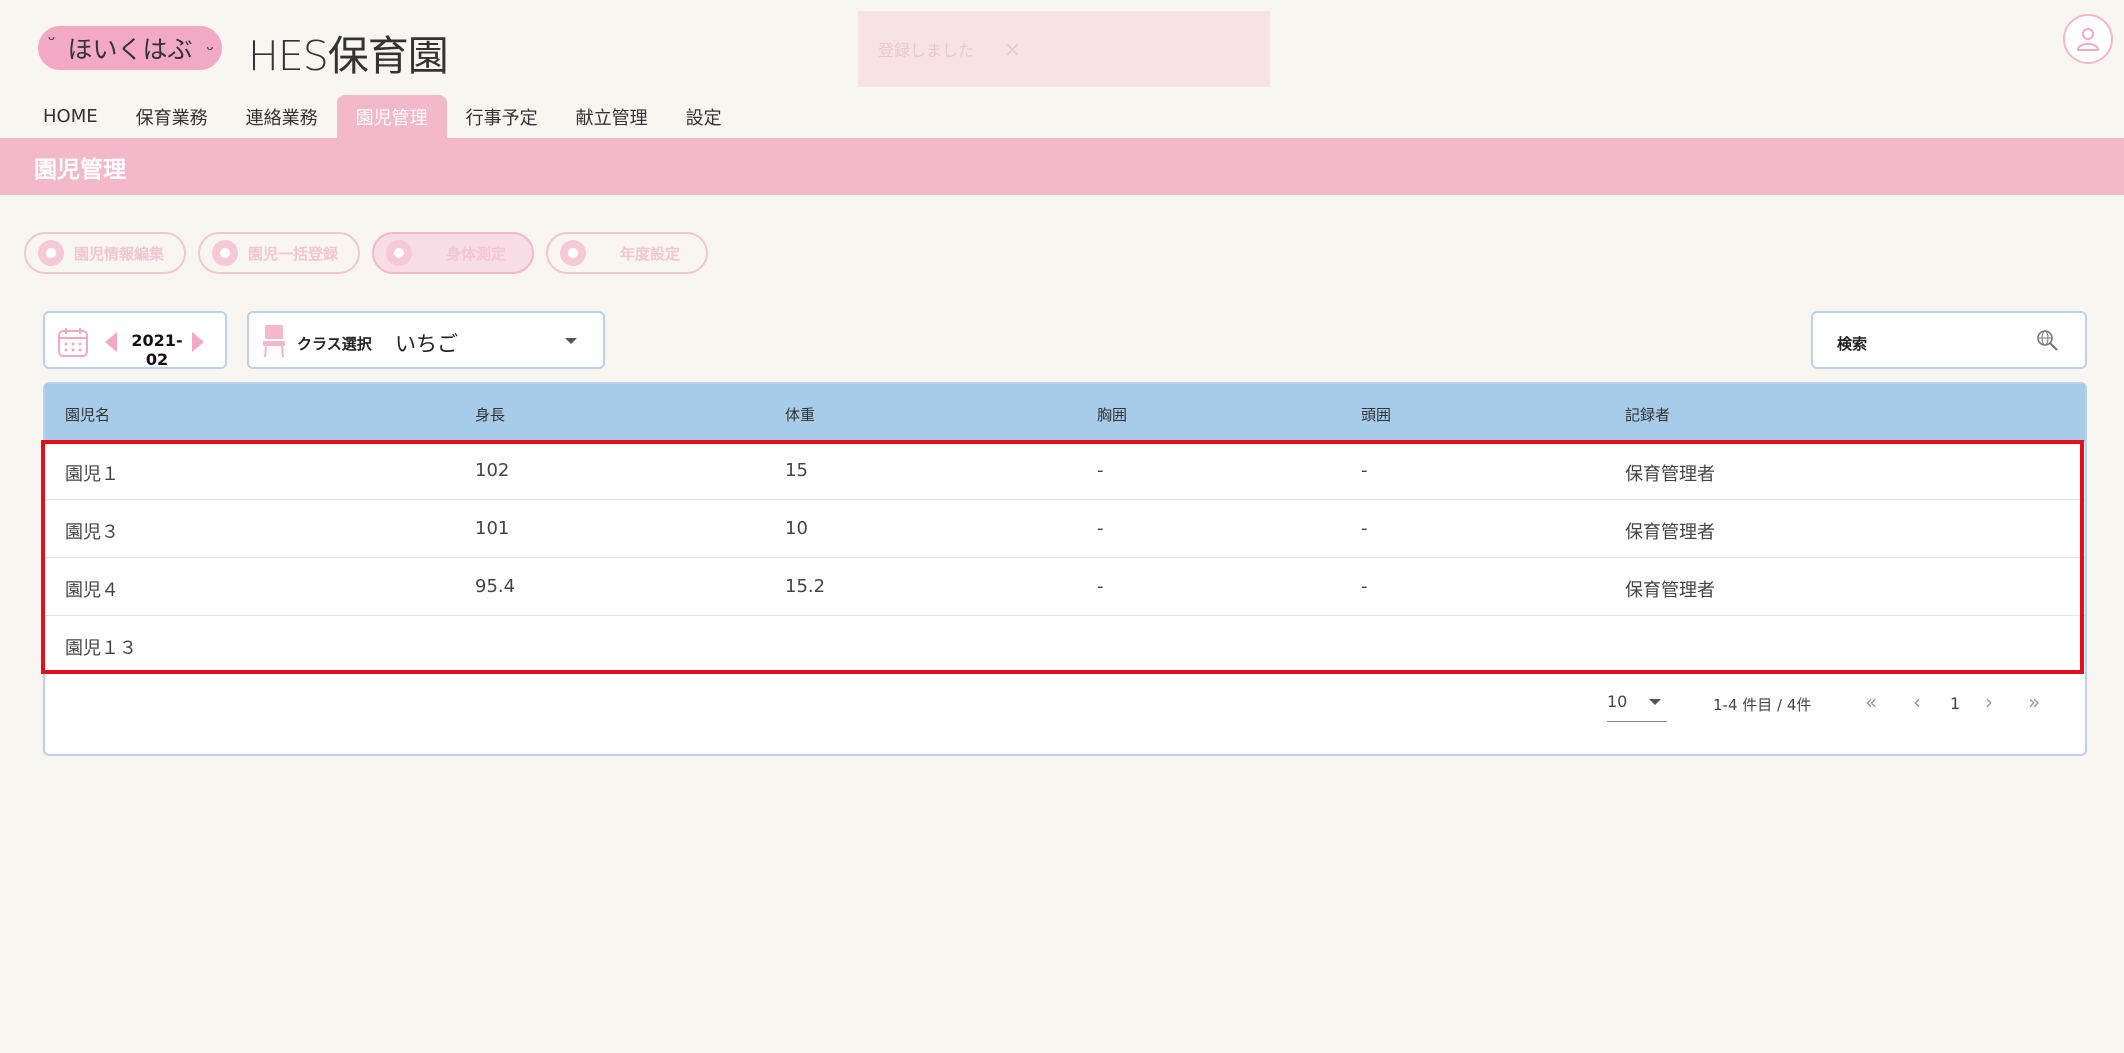 This screenshot has width=2124, height=1053. What do you see at coordinates (92, 474) in the screenshot?
I see `cell-child-name: 園児１` at bounding box center [92, 474].